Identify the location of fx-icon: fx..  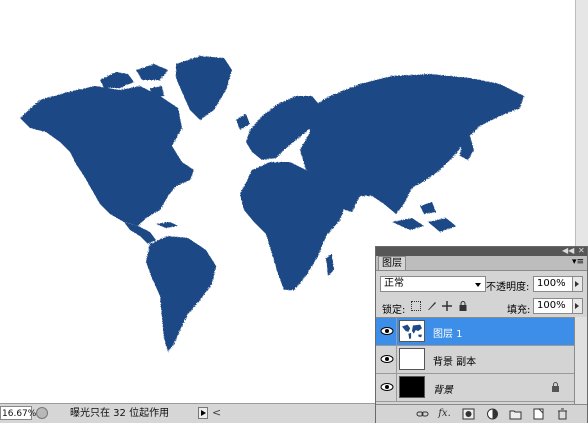
(444, 414).